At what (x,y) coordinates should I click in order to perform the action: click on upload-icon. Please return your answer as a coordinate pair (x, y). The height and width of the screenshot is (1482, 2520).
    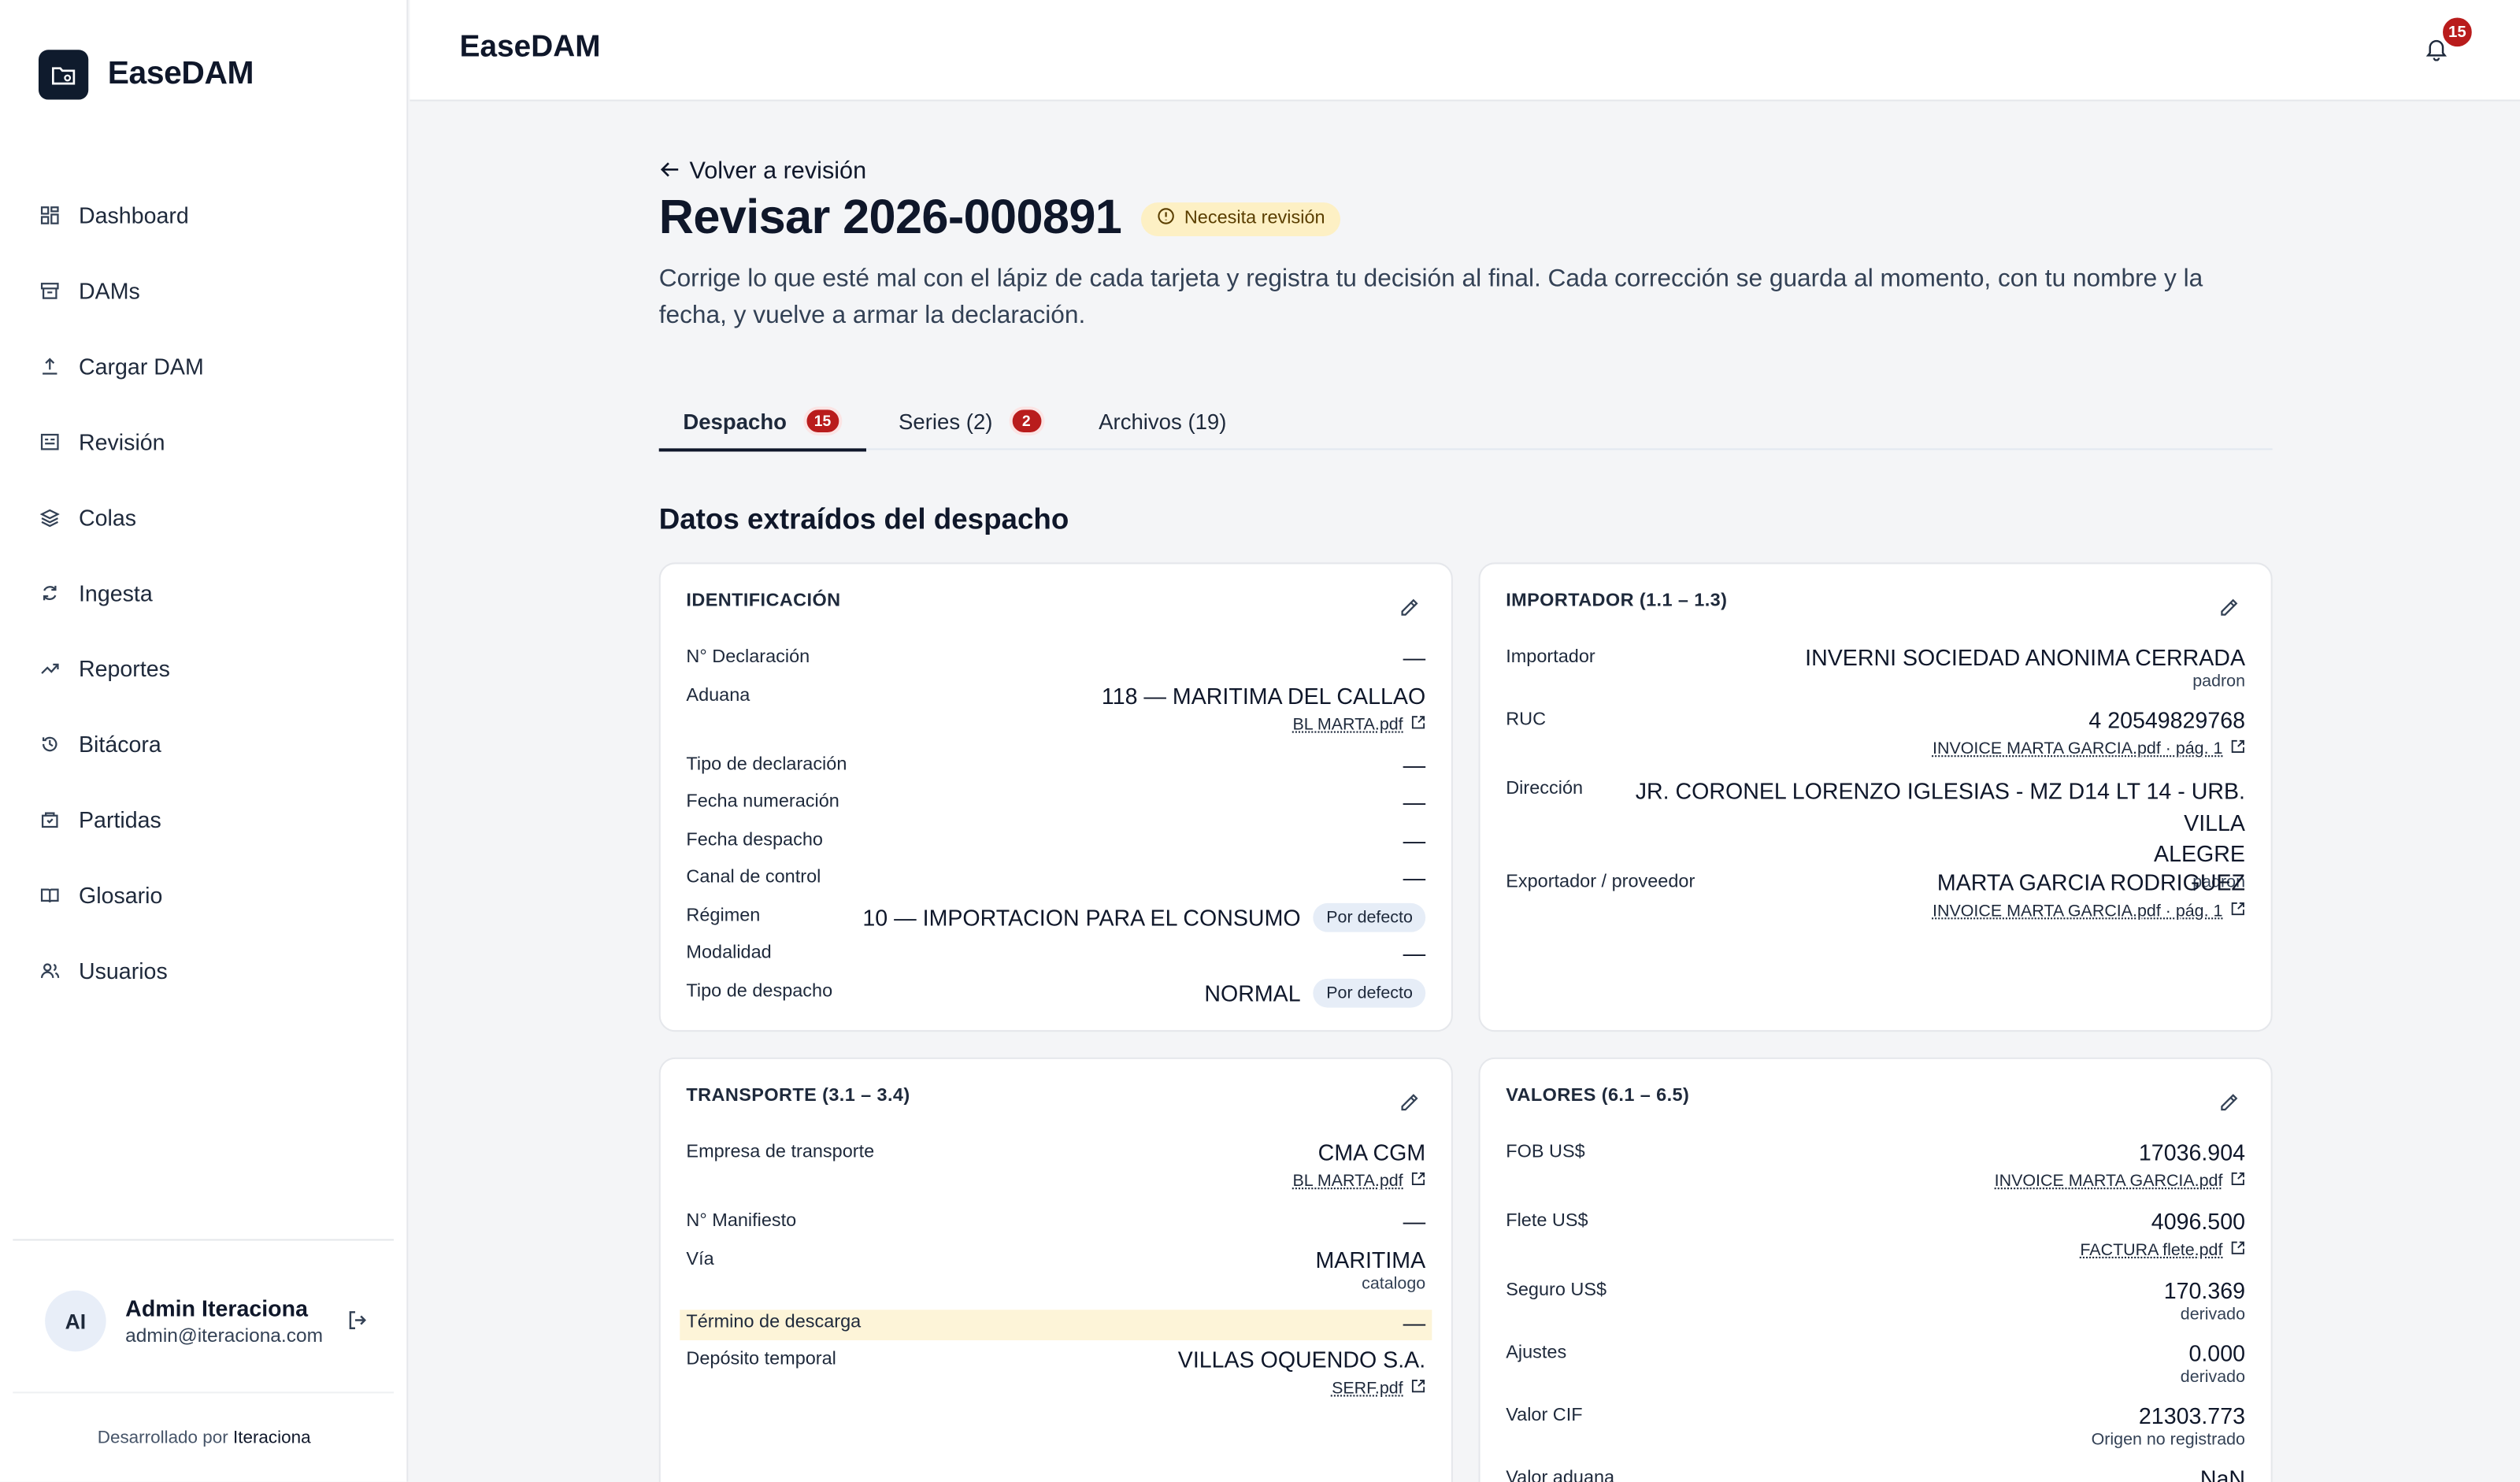
    Looking at the image, I should click on (50, 365).